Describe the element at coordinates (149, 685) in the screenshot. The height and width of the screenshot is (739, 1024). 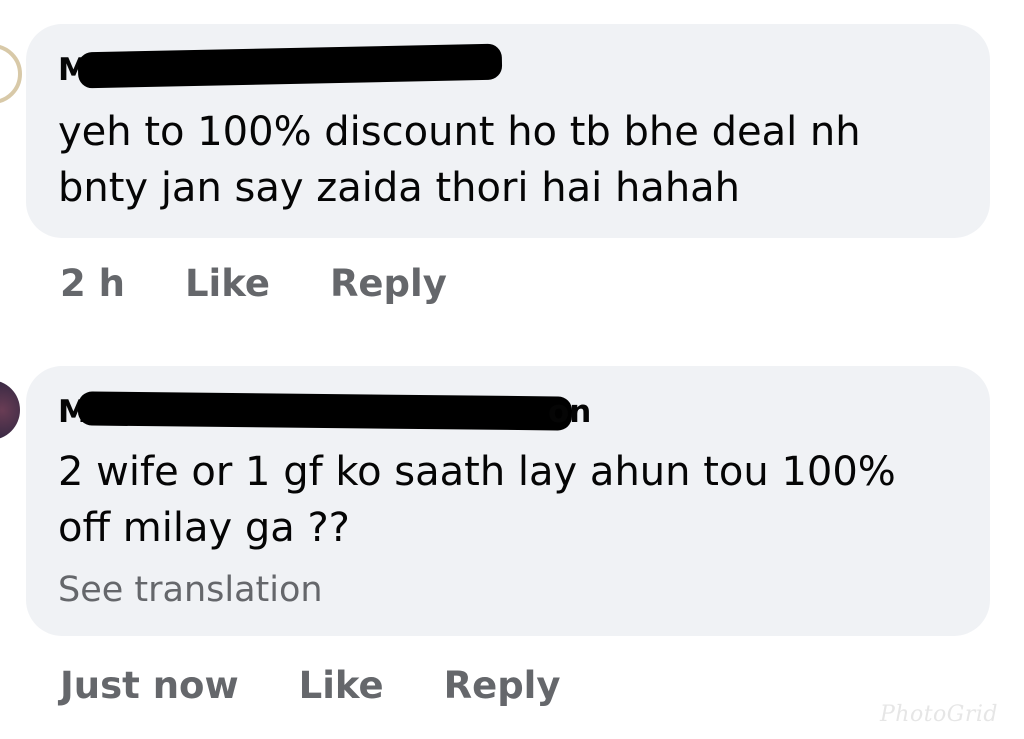
I see `comment-timestamp: Just now` at that location.